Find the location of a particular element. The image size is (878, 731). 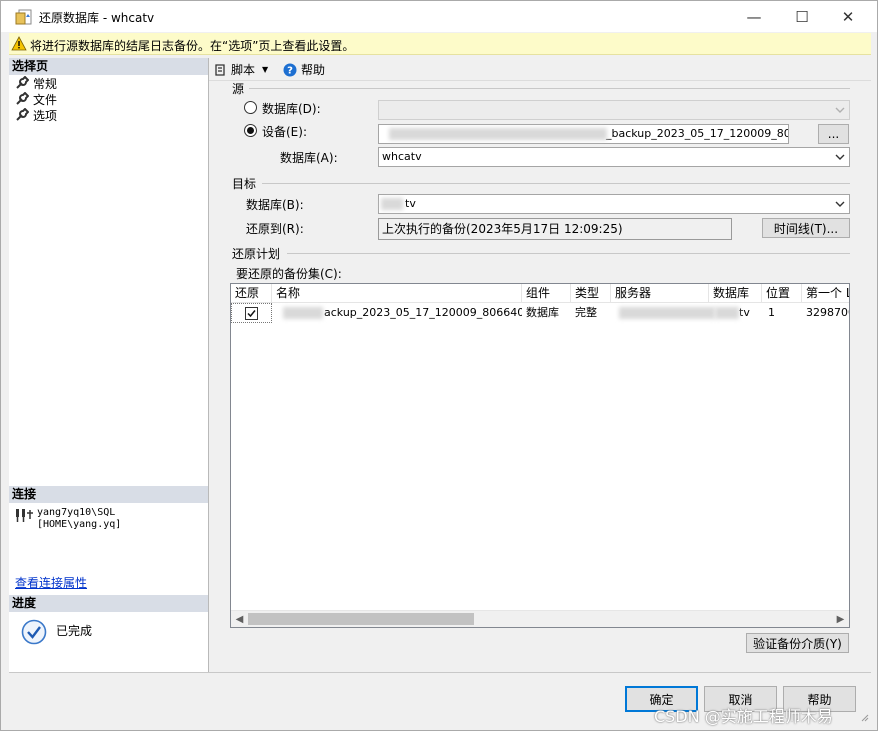

column-header-name: 名称 is located at coordinates (397, 293).